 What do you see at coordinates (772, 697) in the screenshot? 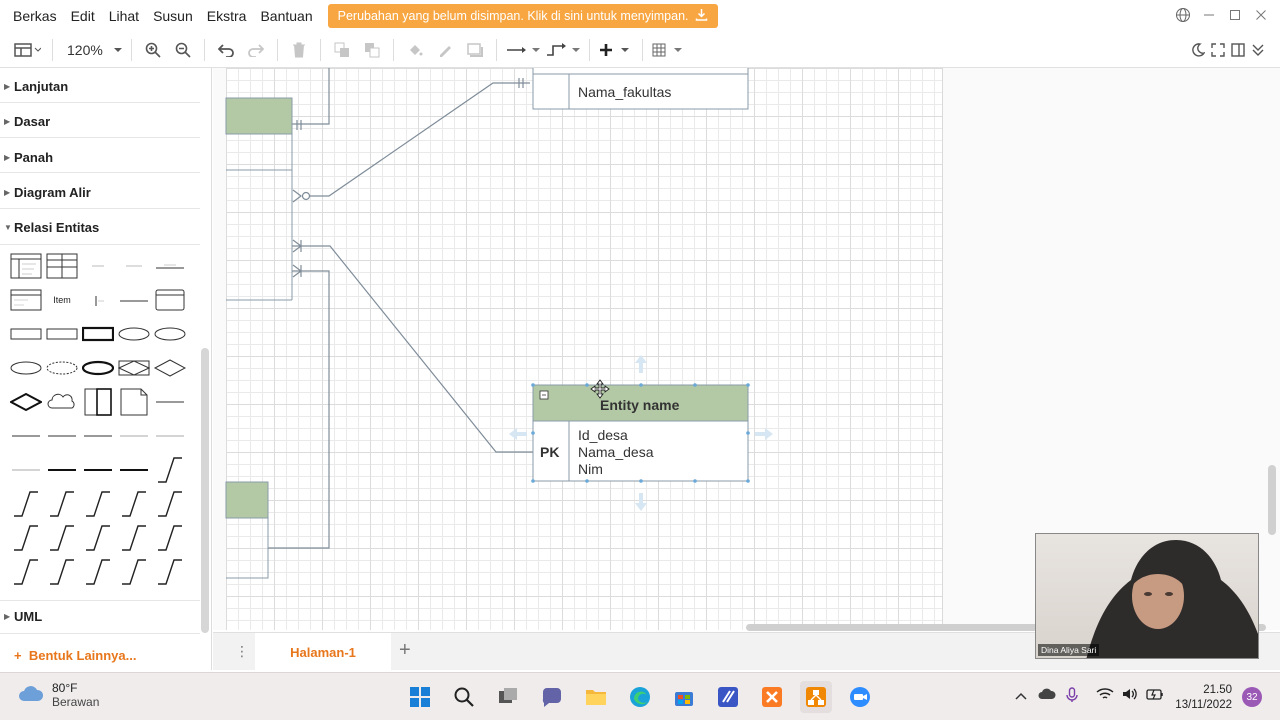
I see `xampp-icon` at bounding box center [772, 697].